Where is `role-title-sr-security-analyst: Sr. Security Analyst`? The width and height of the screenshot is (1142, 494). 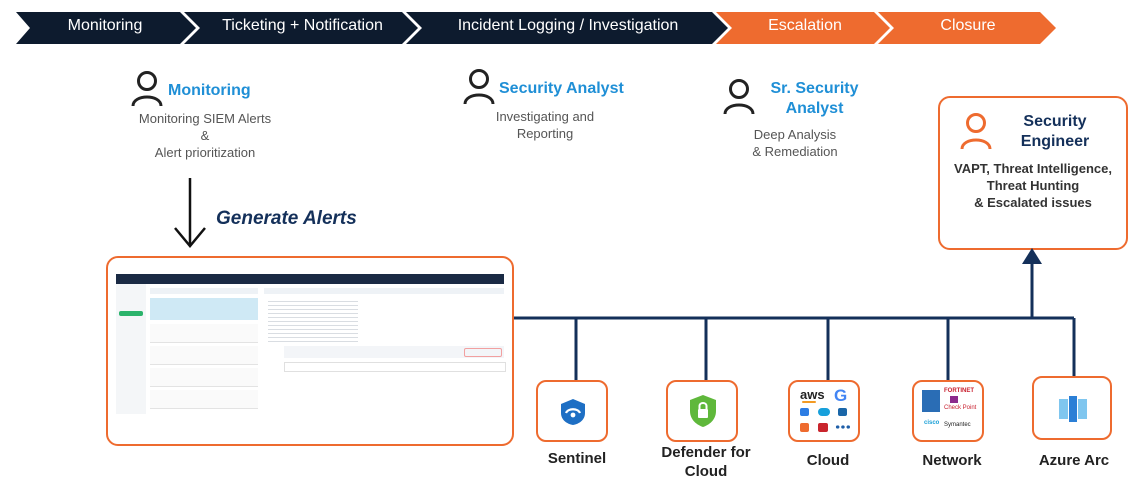
role-title-sr-security-analyst: Sr. Security Analyst is located at coordinates (814, 98).